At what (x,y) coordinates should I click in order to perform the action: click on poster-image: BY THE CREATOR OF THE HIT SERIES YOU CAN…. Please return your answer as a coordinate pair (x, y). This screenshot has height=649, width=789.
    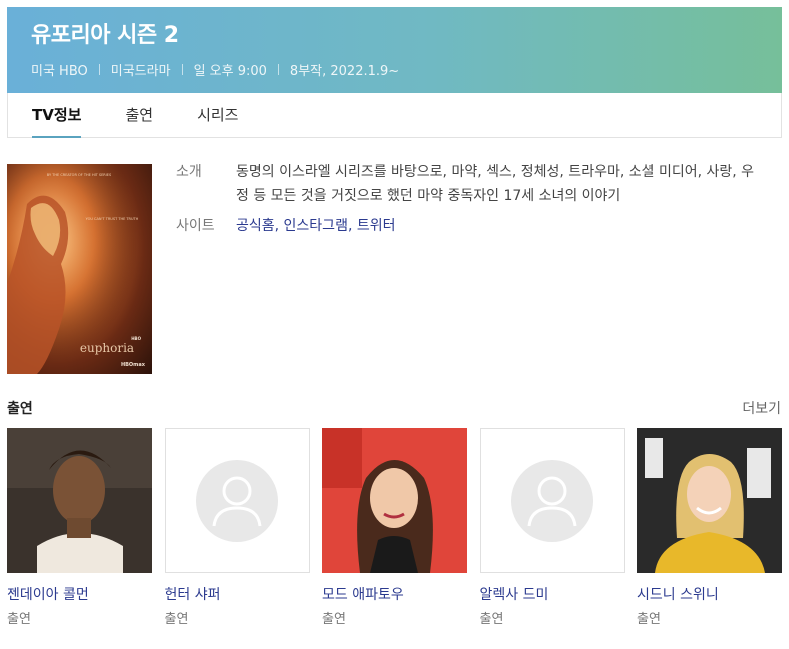
    Looking at the image, I should click on (79, 269).